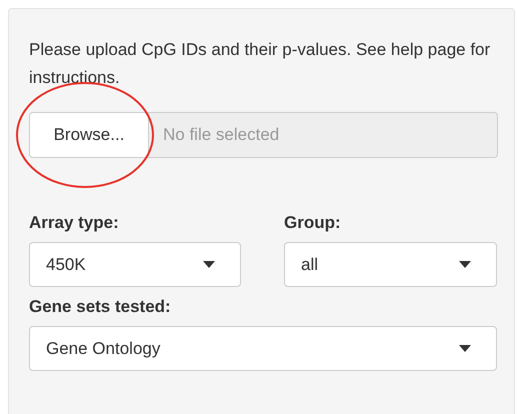 Image resolution: width=517 pixels, height=414 pixels. Describe the element at coordinates (260, 64) in the screenshot. I see `instructions-text: Please upload CpG IDs and their p-values. See help page for instructions.` at that location.